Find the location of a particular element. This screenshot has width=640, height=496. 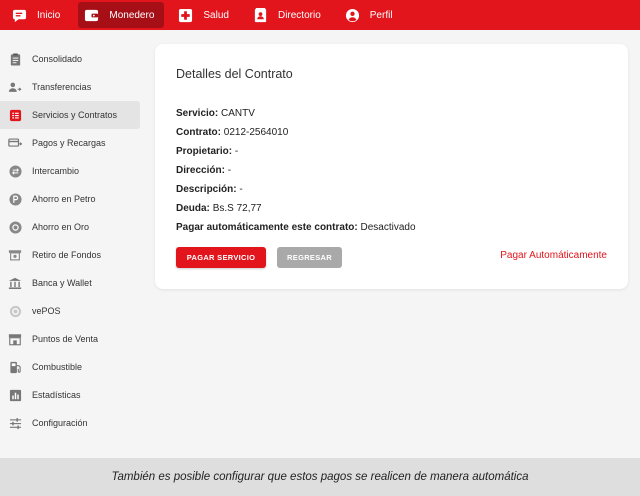

clipboard-icon is located at coordinates (15, 59).